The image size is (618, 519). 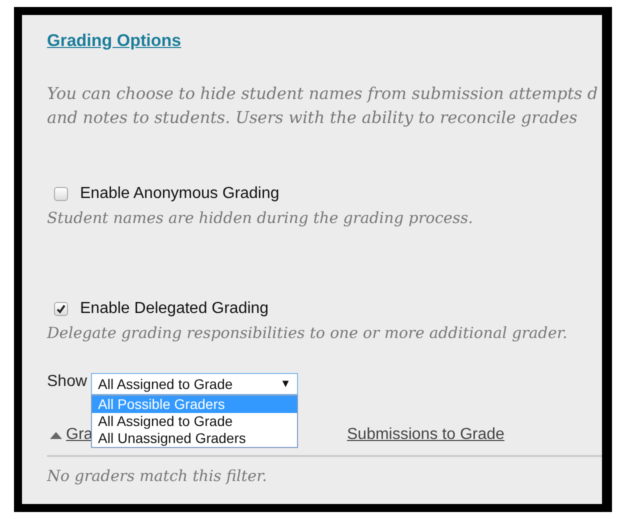 What do you see at coordinates (307, 333) in the screenshot?
I see `option-description: Delegate grading responsibilities to one or more additional grader.` at bounding box center [307, 333].